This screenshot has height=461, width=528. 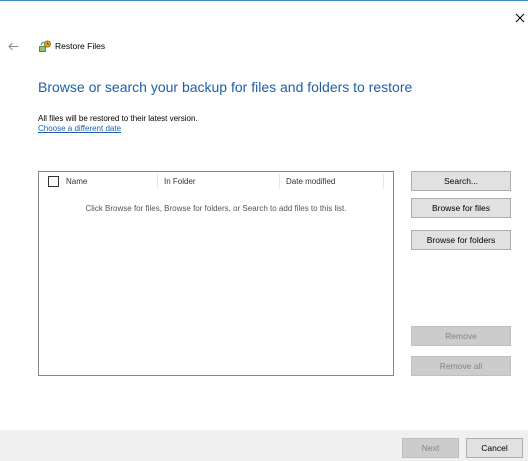 What do you see at coordinates (80, 46) in the screenshot?
I see `window-title: Restore Files` at bounding box center [80, 46].